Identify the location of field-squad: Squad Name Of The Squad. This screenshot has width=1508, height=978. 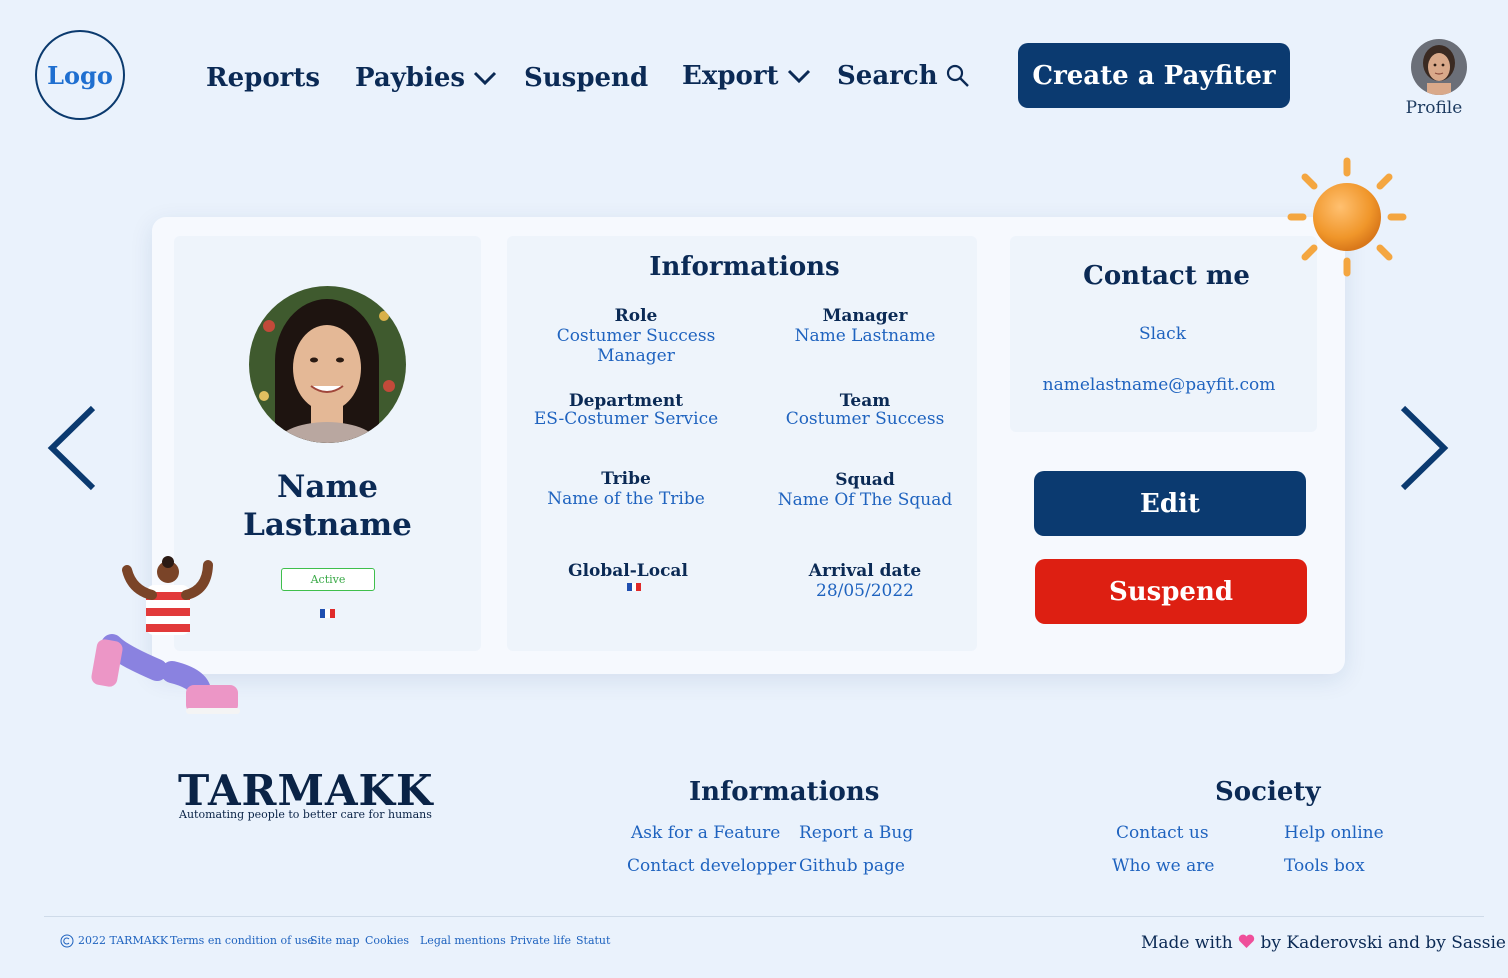
(865, 490).